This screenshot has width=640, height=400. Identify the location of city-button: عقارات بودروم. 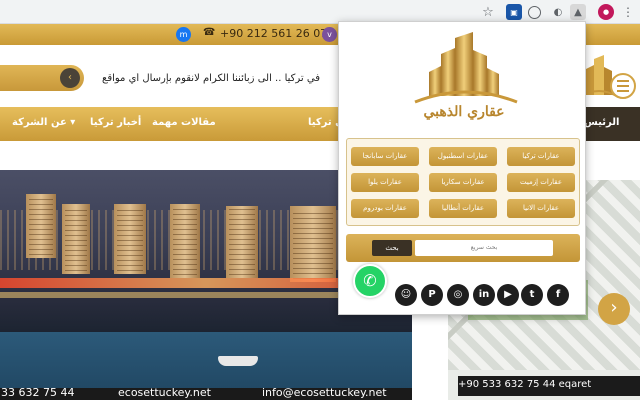
(385, 208).